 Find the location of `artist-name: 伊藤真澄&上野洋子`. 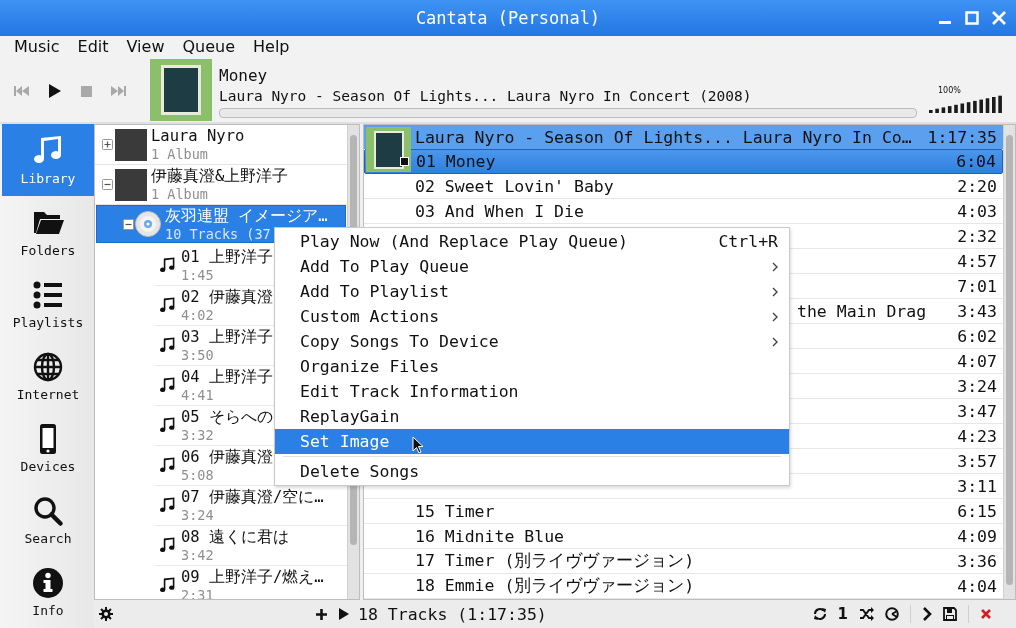

artist-name: 伊藤真澄&上野洋子 is located at coordinates (220, 176).